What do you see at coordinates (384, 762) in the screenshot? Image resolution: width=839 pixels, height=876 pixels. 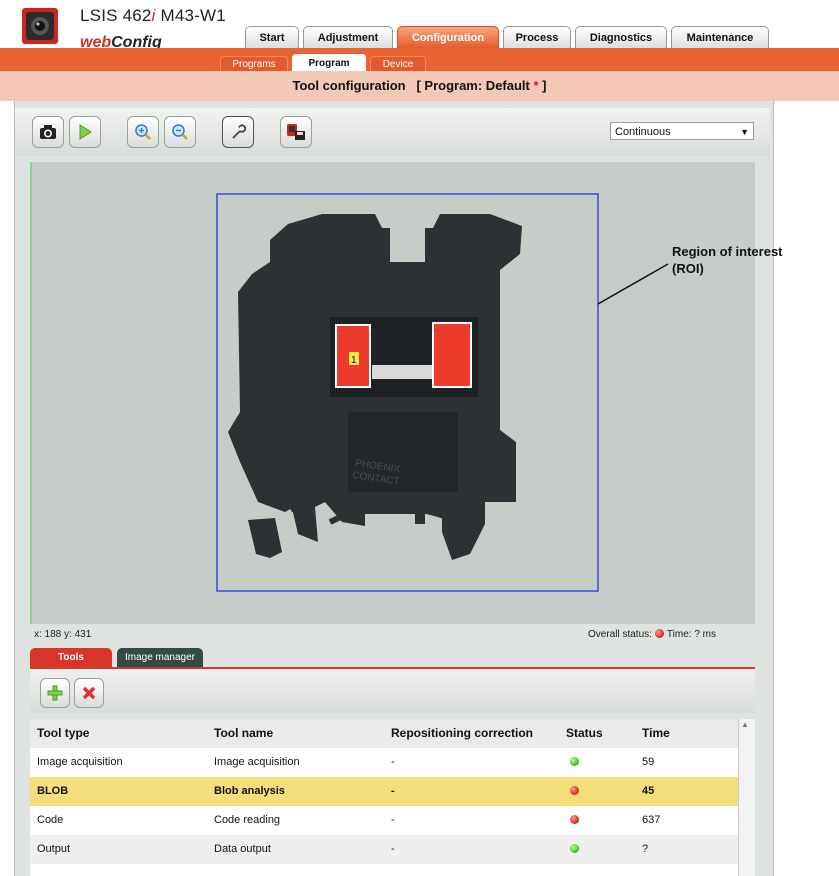 I see `table-row: Image acquisition Image acquisition - 59` at bounding box center [384, 762].